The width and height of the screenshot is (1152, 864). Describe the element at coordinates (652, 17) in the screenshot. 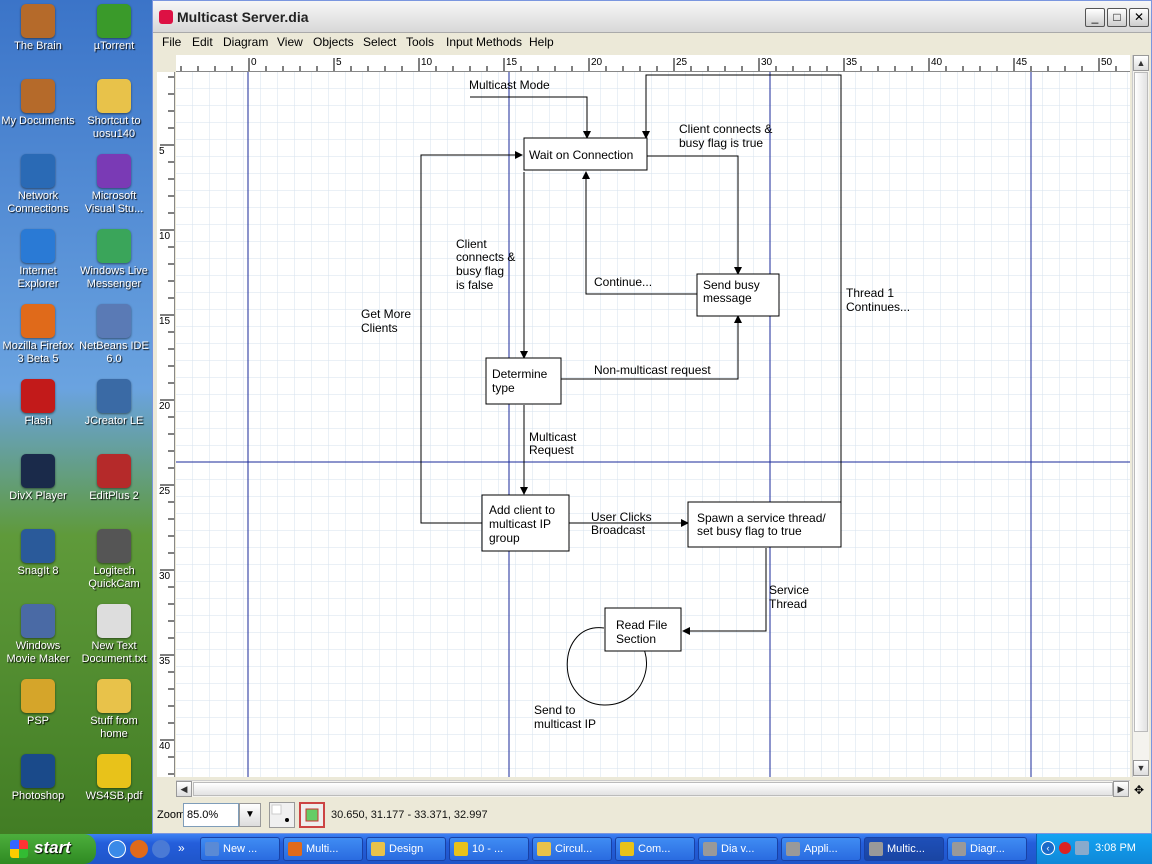

I see `title-bar: Multicast Server.dia _ □ ✕` at that location.